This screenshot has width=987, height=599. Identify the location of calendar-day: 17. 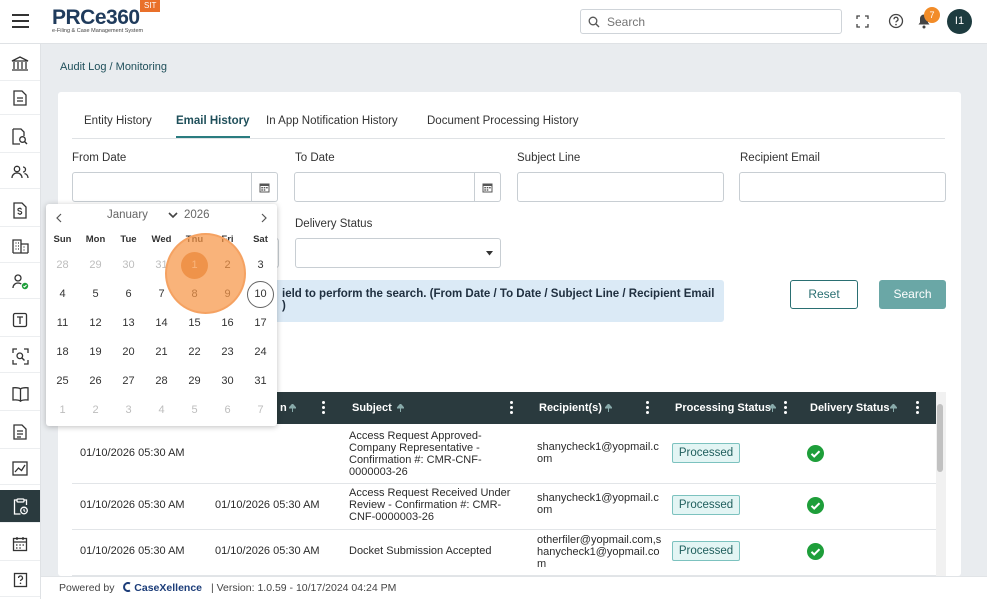
(260, 323).